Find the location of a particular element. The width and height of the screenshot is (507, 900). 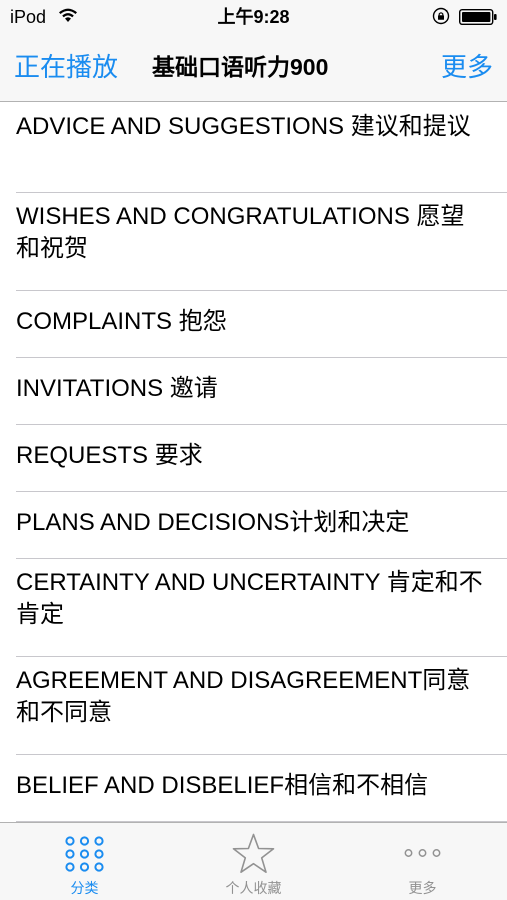

list-item-complaints: COMPLAINTS 抱怨 is located at coordinates (253, 324).